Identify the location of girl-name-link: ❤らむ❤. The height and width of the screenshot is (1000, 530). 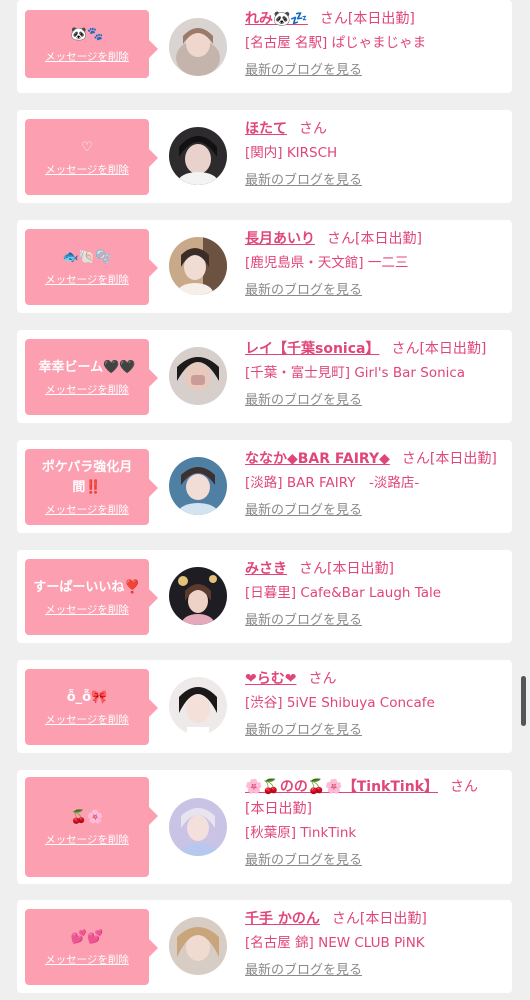
(270, 679).